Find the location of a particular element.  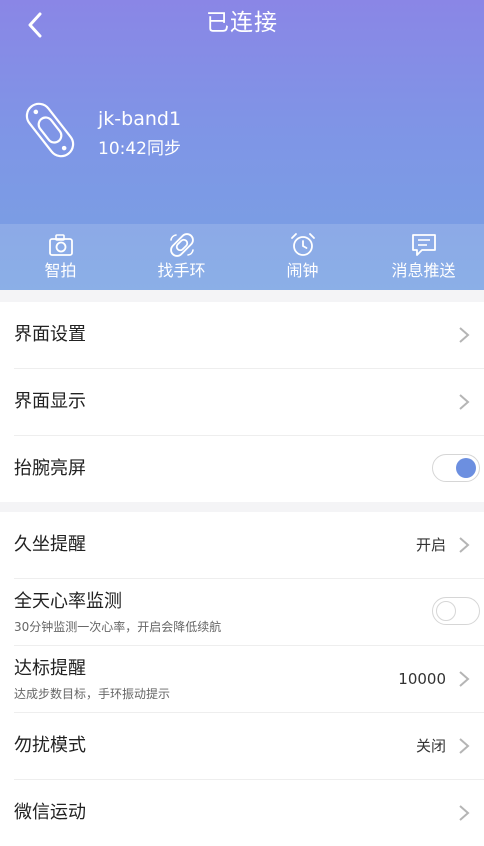

settings-row-sedentary-reminder: 久坐提醒 开启 is located at coordinates (249, 545).